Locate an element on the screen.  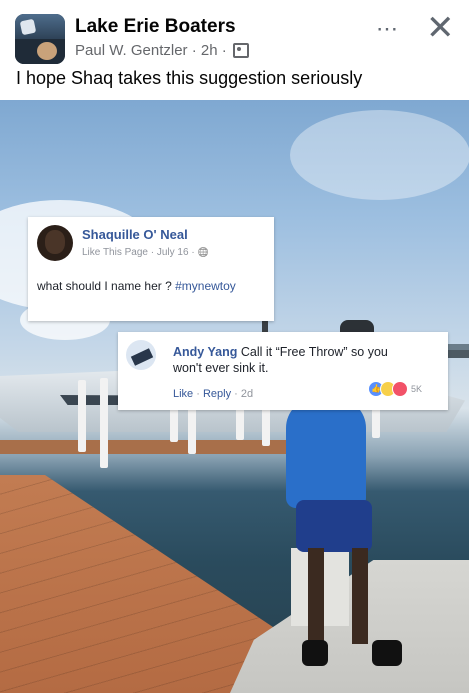
embedded-reply-link: Reply is located at coordinates (217, 394).